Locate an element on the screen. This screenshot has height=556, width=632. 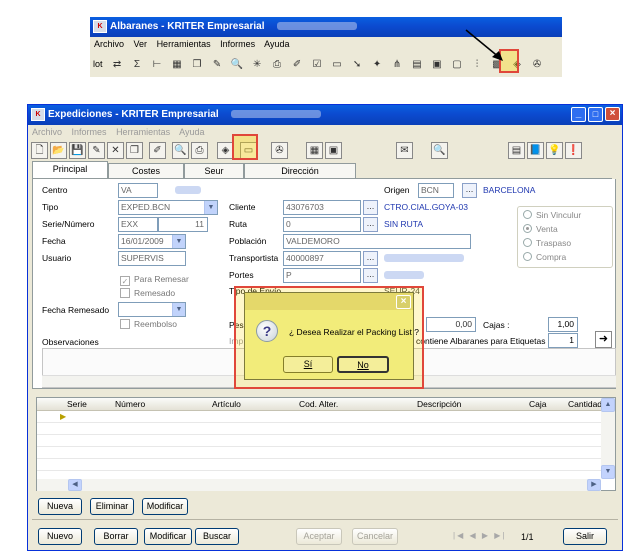
label-icon: ✇ is located at coordinates (279, 150).